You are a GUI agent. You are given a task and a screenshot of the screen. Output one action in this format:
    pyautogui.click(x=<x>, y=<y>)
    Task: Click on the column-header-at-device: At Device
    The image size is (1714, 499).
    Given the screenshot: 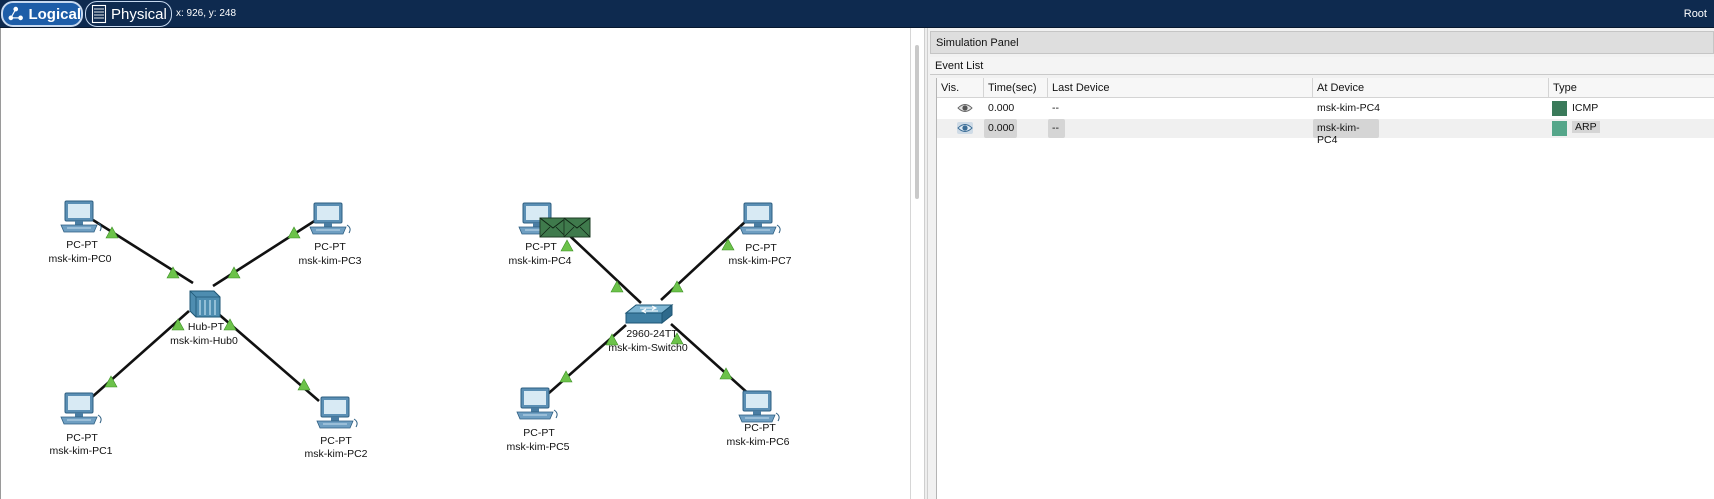 What is the action you would take?
    pyautogui.click(x=1431, y=88)
    